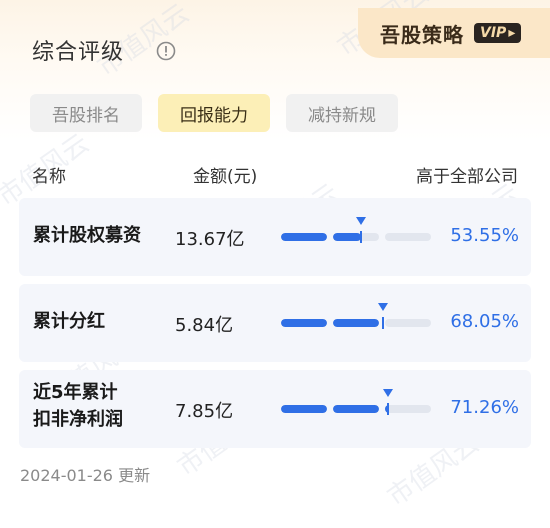  Describe the element at coordinates (275, 409) in the screenshot. I see `table-row: 近5年累计 扣非净利润 7.85亿 71.26%` at that location.